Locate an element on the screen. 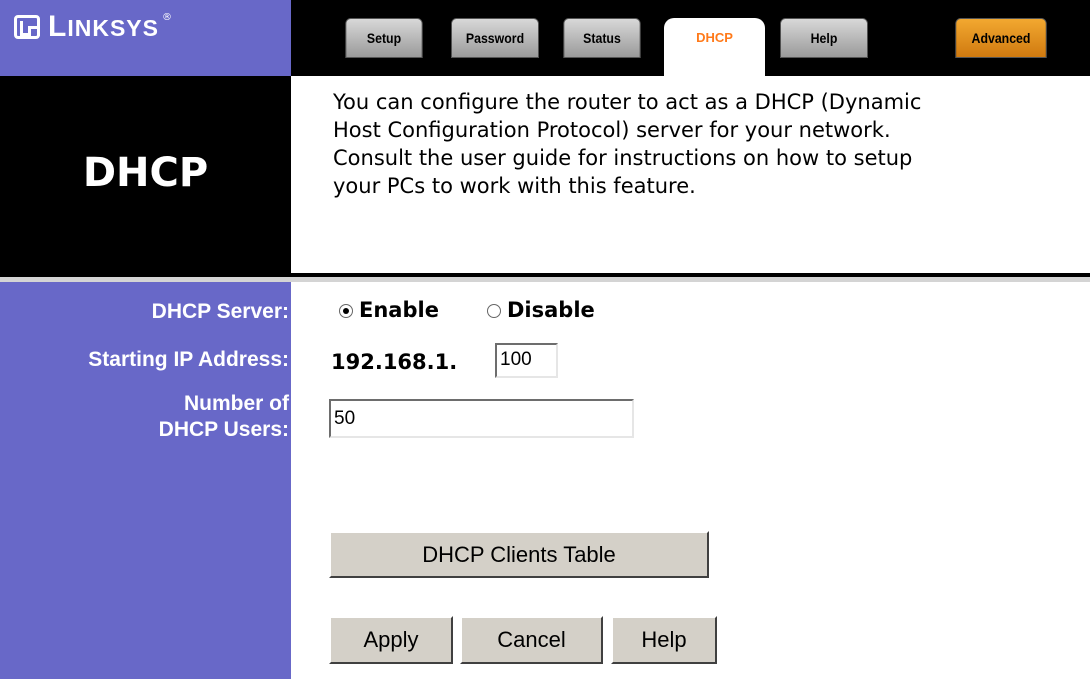 The height and width of the screenshot is (679, 1090). description-line: your PCs to work with this feature. is located at coordinates (514, 186).